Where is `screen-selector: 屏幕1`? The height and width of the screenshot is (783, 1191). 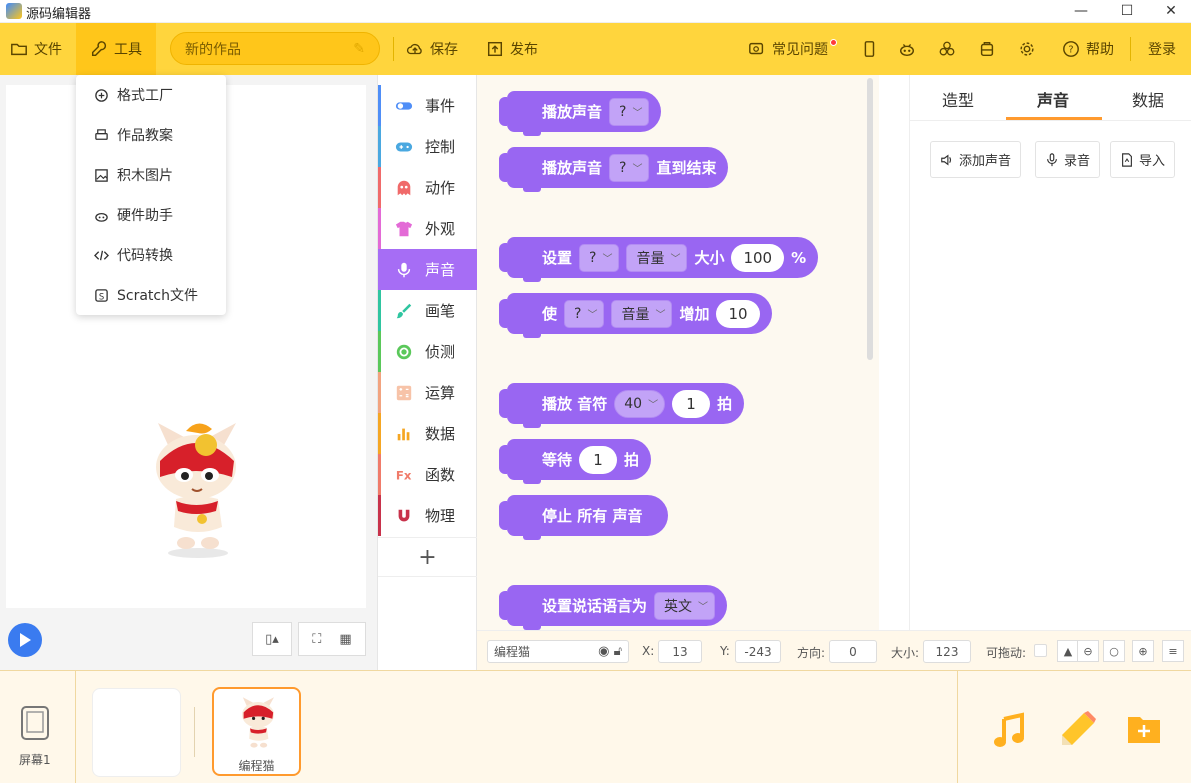 screen-selector: 屏幕1 is located at coordinates (38, 727).